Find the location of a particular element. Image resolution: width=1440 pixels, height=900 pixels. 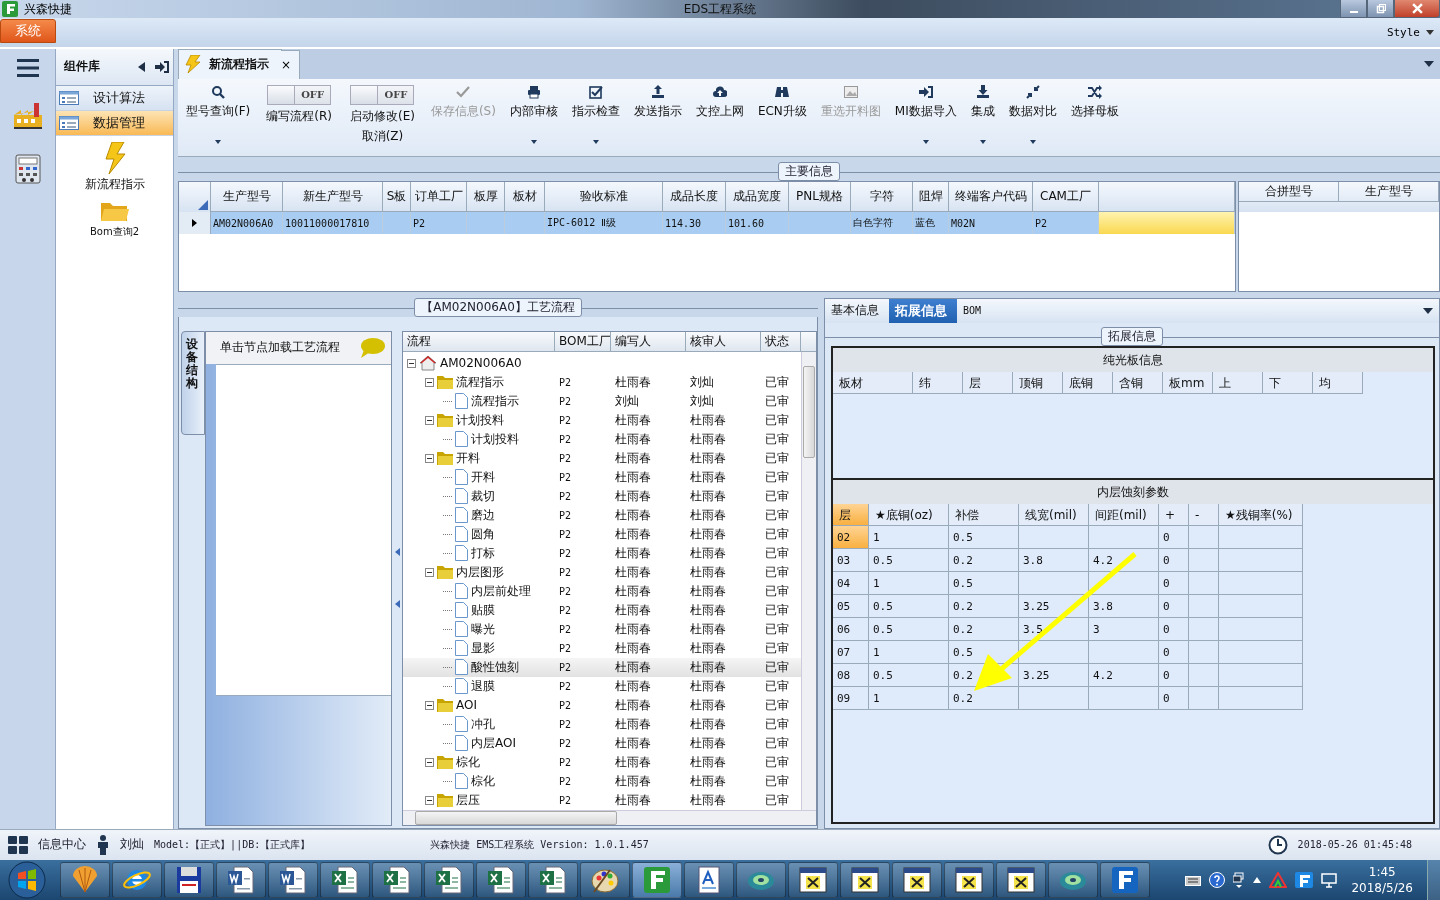

tab: BOM is located at coordinates (974, 310).